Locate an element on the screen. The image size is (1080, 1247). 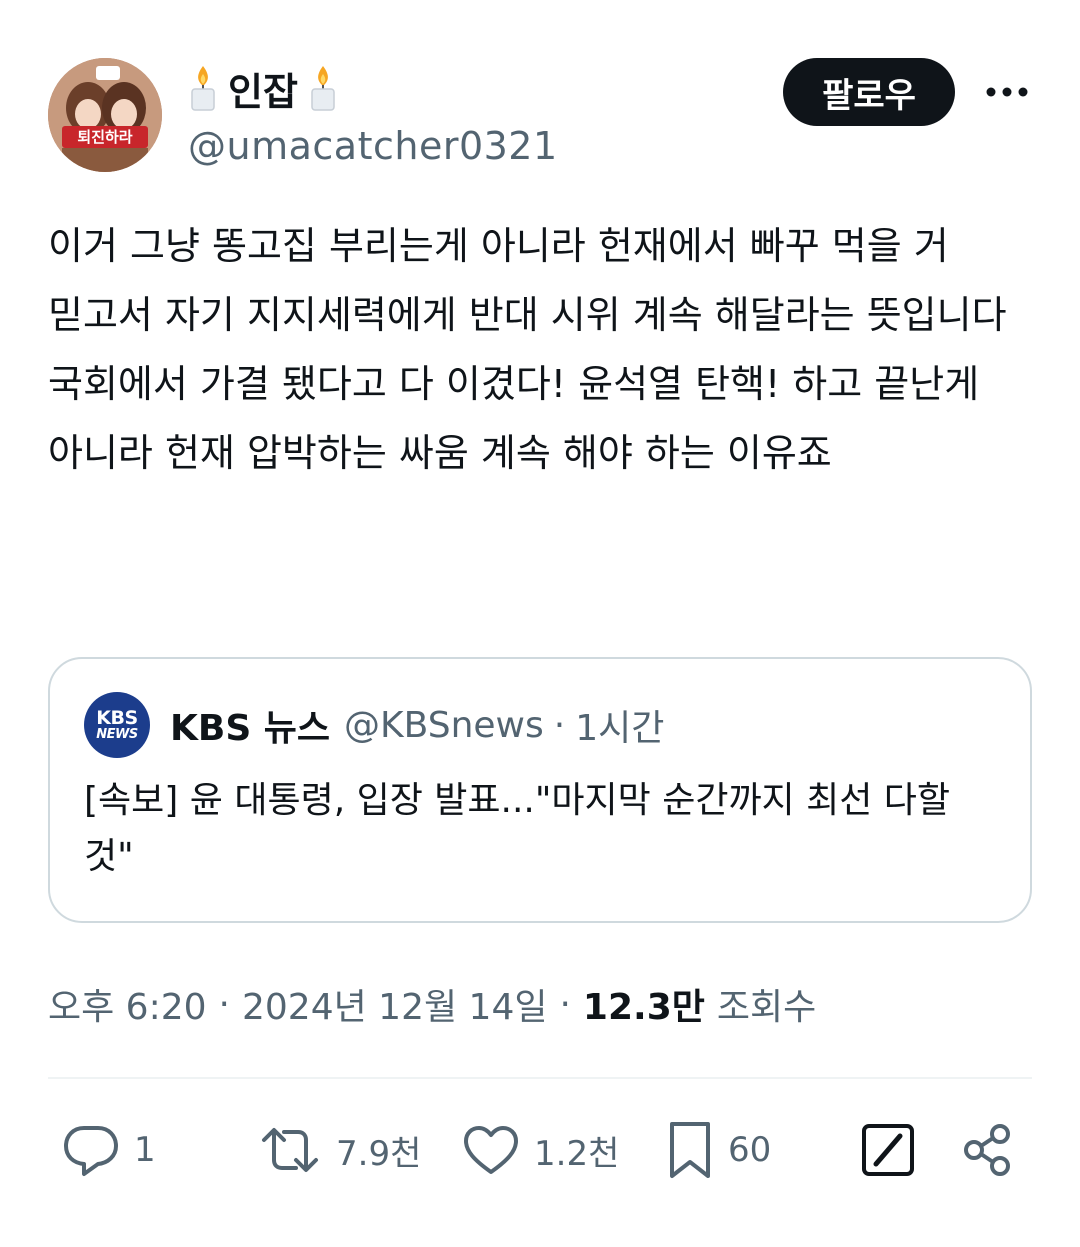
share-button is located at coordinates (988, 1150).